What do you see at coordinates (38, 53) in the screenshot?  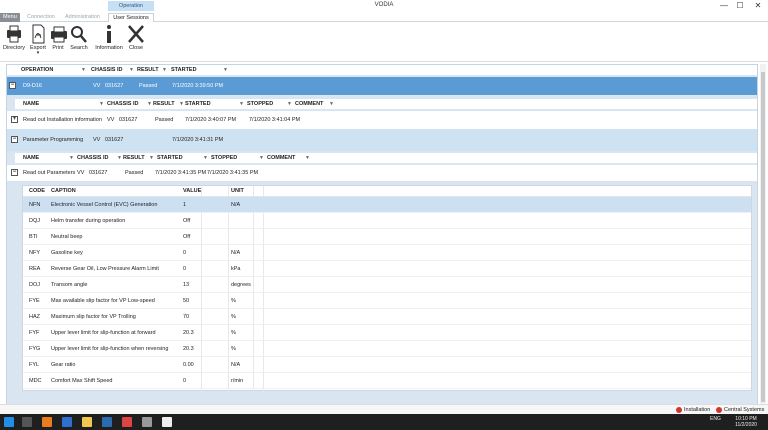 I see `export-dropdown-icon: ▾` at bounding box center [38, 53].